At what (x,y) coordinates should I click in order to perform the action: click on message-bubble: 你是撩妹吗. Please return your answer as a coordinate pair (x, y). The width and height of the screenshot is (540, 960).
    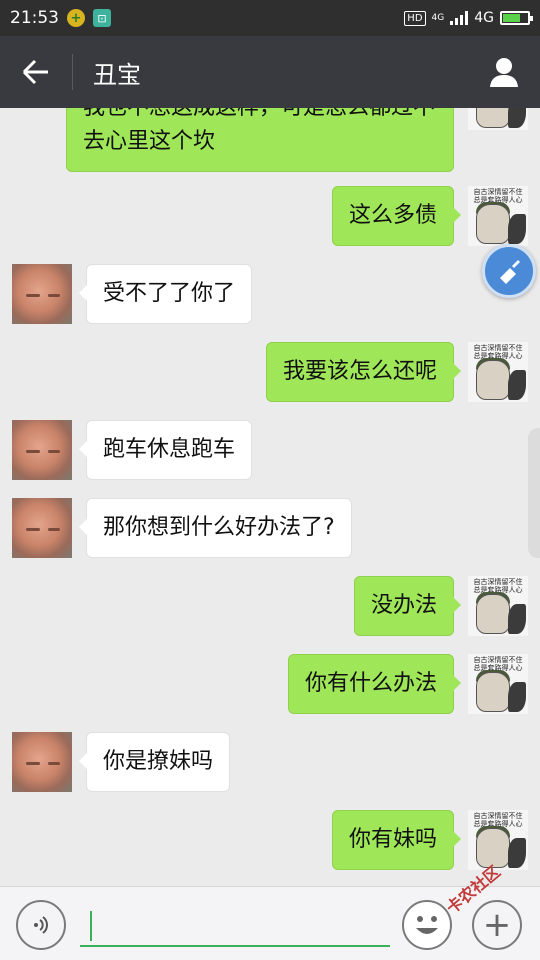
    Looking at the image, I should click on (154, 762).